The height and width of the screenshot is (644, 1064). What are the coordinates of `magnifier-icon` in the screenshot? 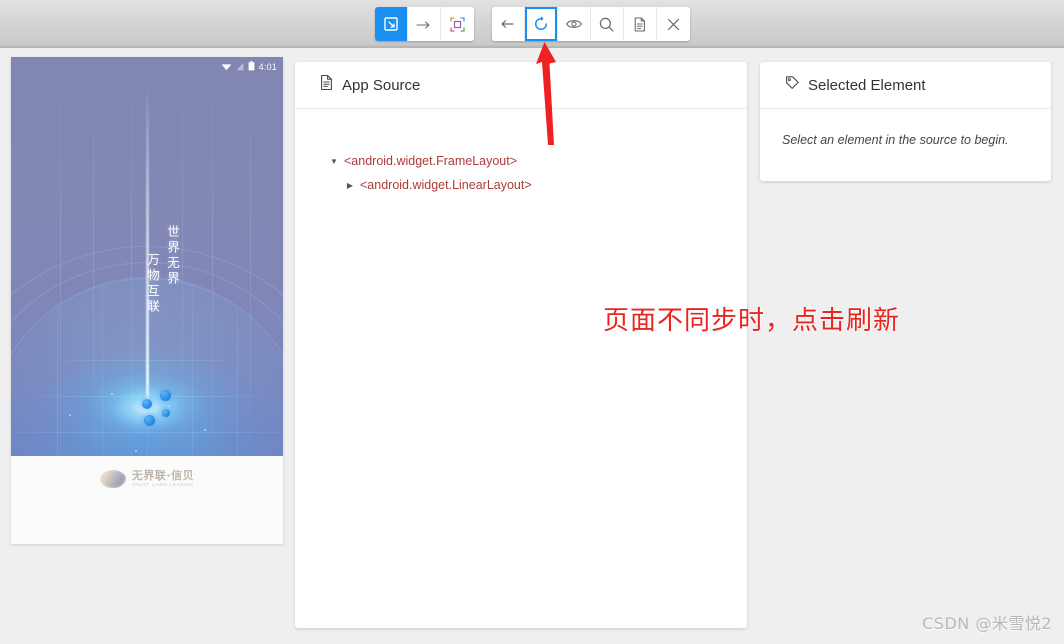 It's located at (606, 24).